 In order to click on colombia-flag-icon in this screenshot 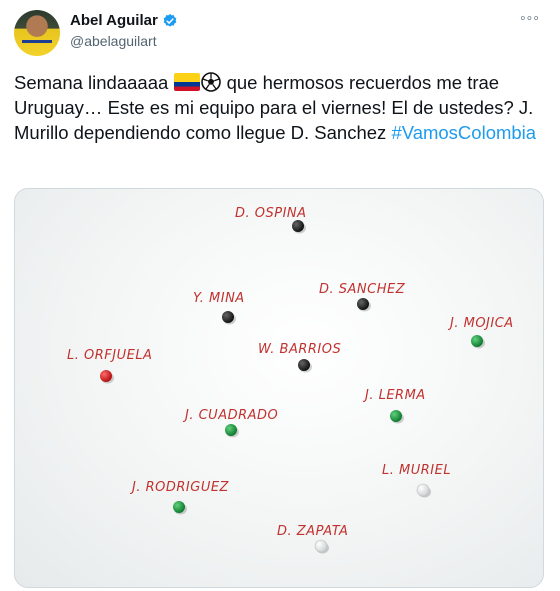, I will do `click(187, 82)`.